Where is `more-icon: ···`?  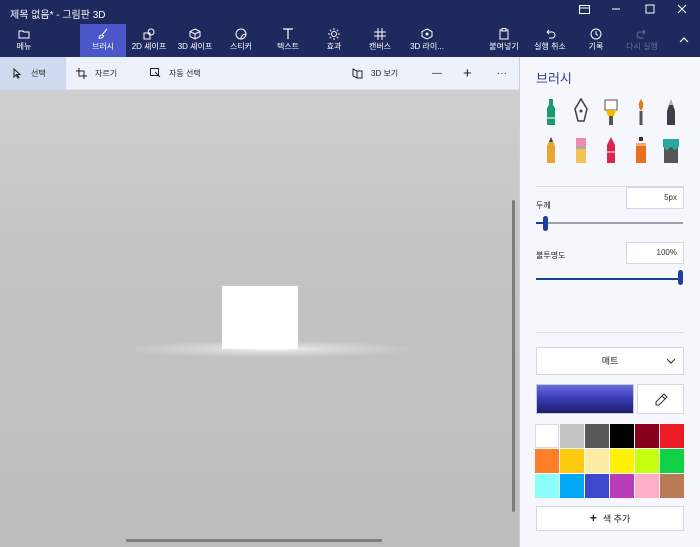
more-icon: ··· is located at coordinates (502, 73).